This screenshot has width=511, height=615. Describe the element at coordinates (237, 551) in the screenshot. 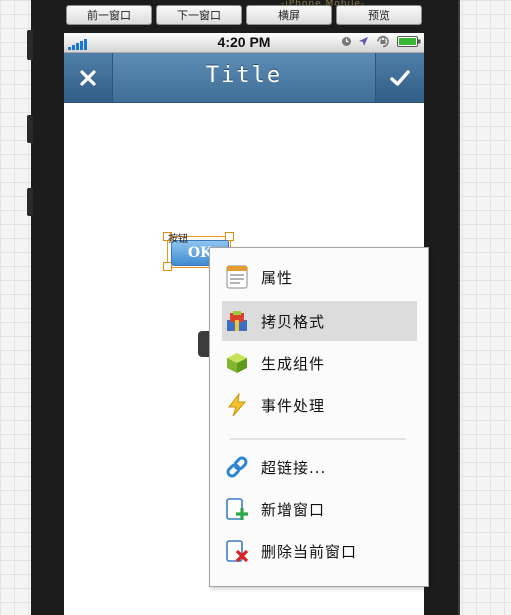

I see `delete-window-icon` at that location.